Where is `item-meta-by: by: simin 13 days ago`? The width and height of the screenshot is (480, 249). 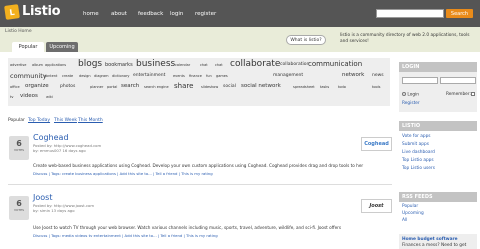
item-meta-by: by: simin 13 days ago is located at coordinates (54, 210).